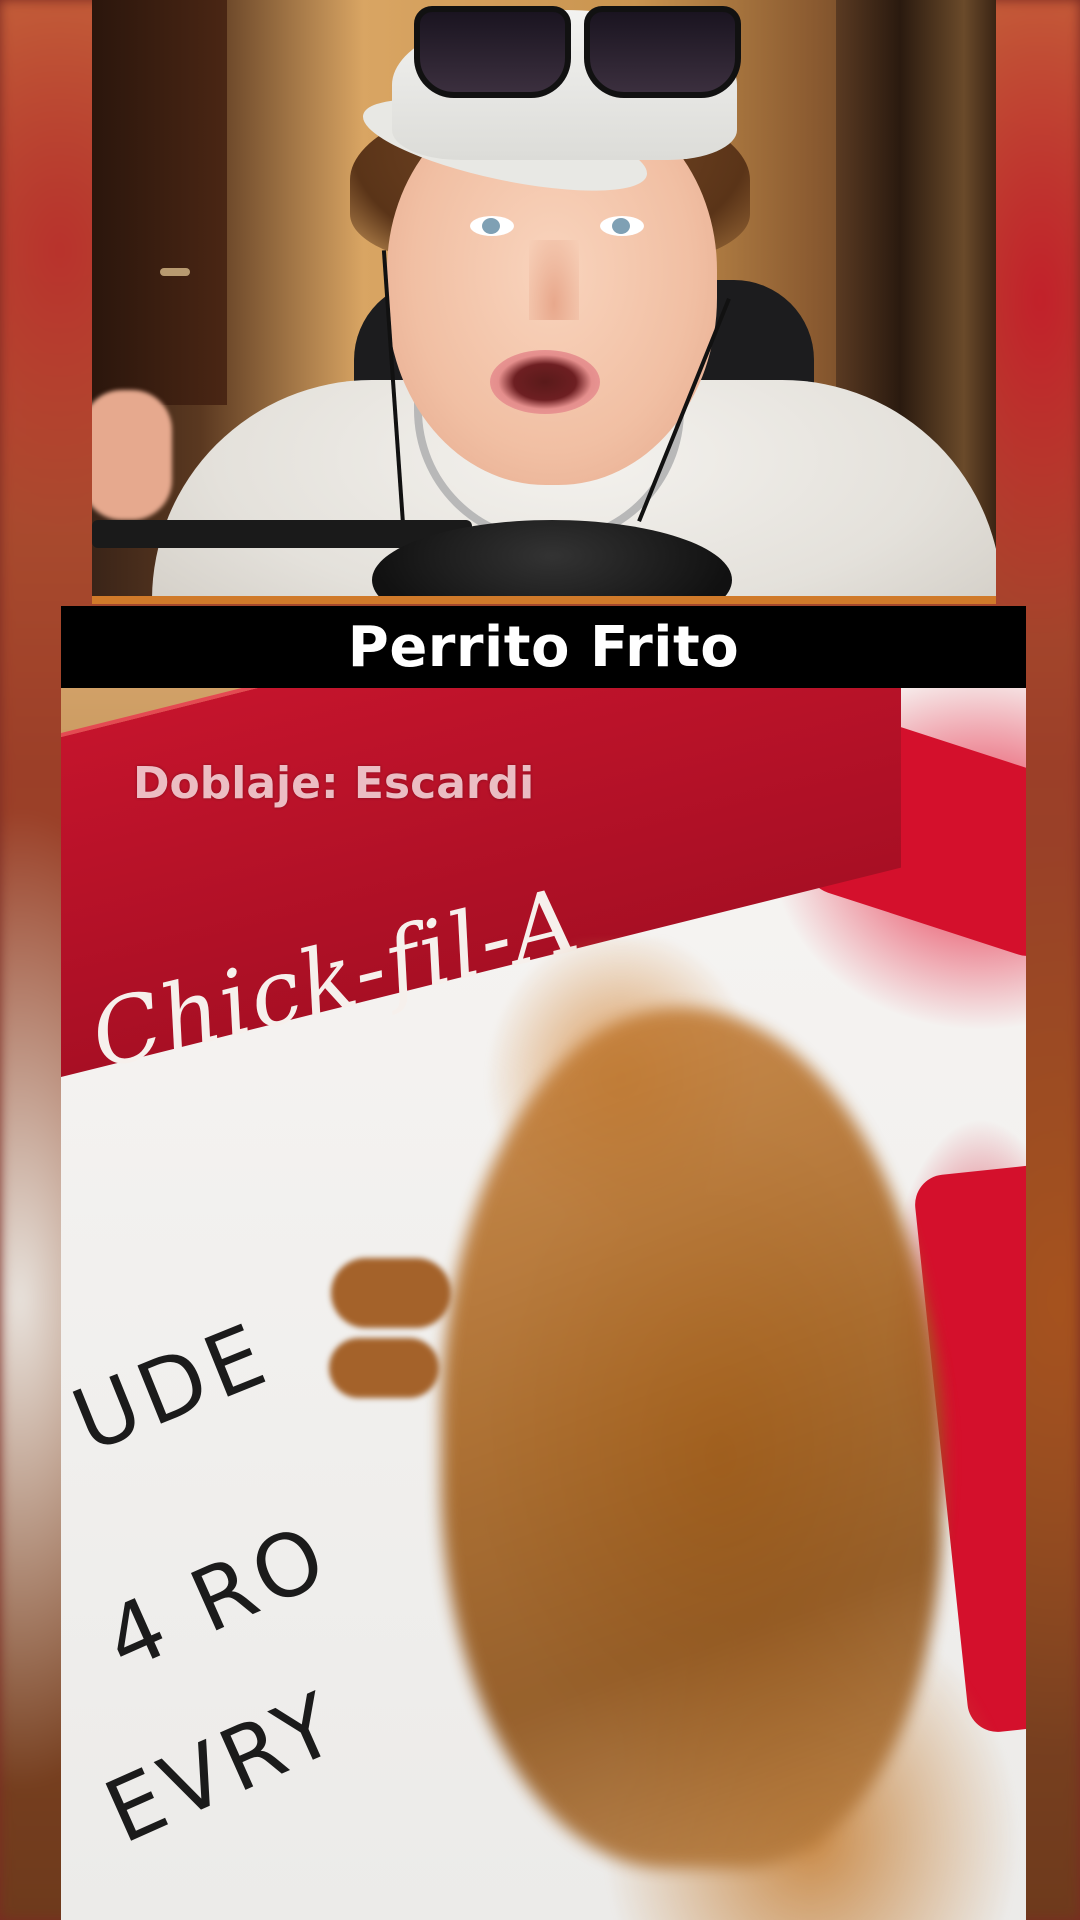 The image size is (1080, 1920). What do you see at coordinates (554, 280) in the screenshot?
I see `nose` at bounding box center [554, 280].